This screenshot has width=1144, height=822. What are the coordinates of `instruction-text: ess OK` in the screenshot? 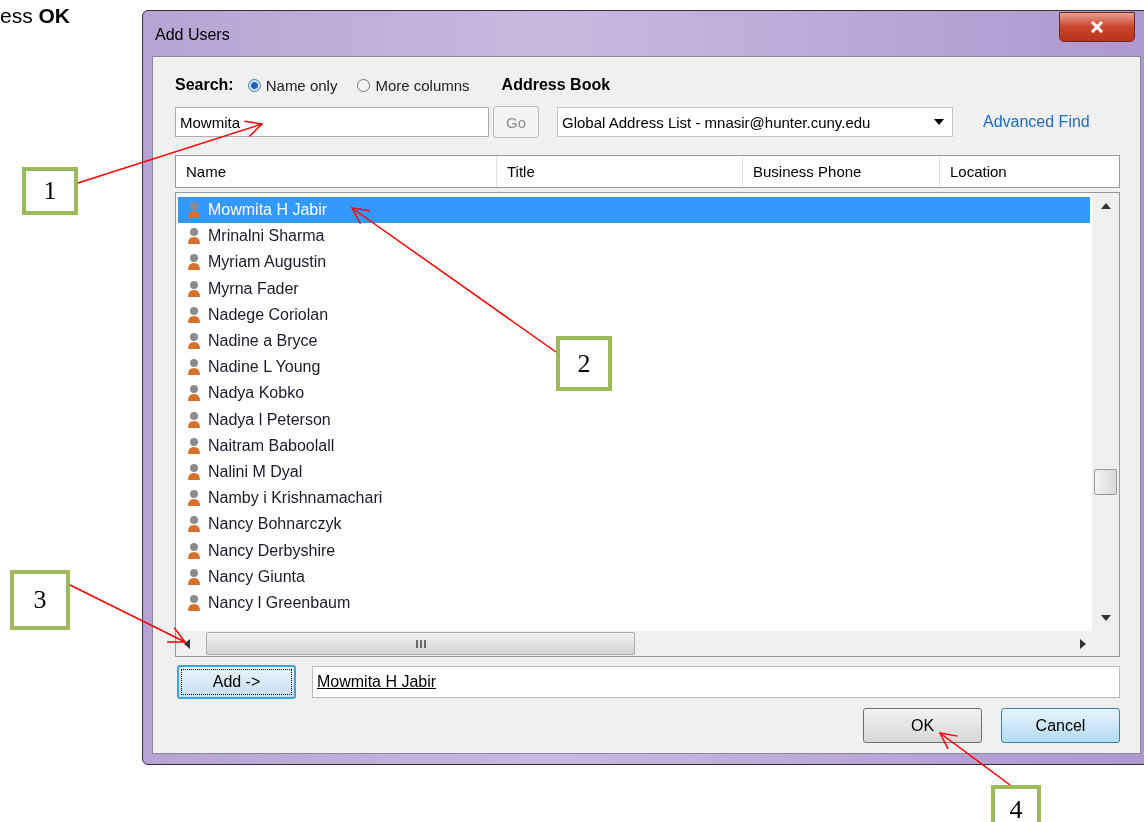 It's located at (35, 16).